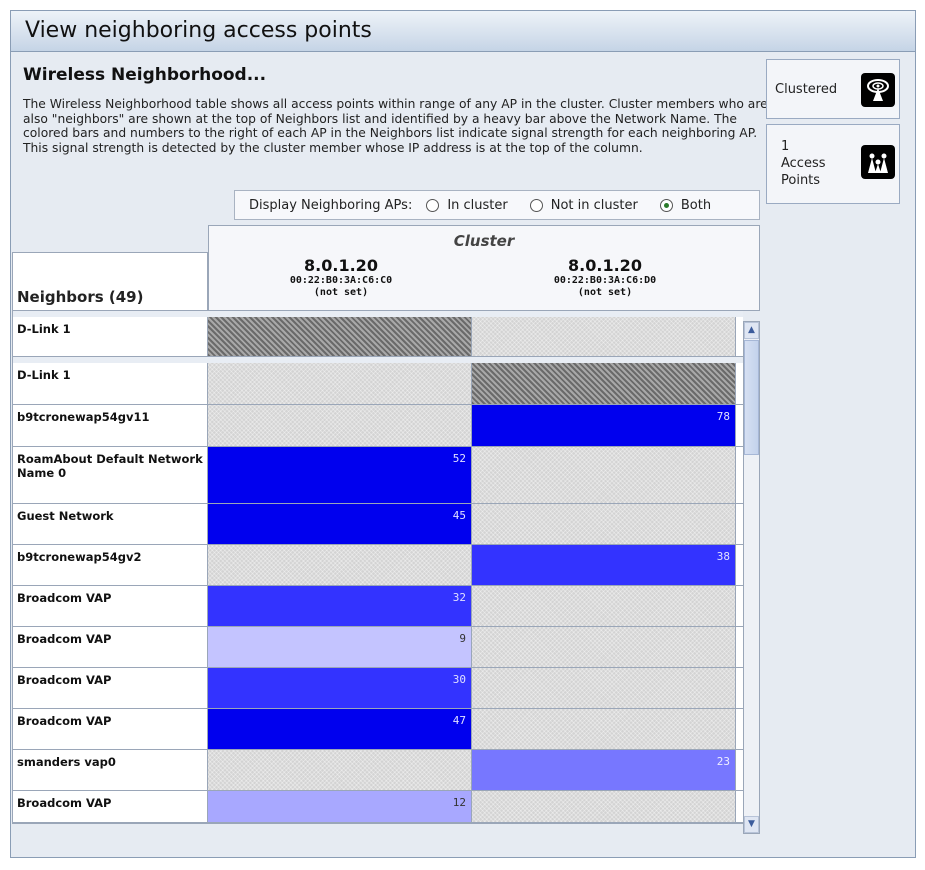 The height and width of the screenshot is (870, 925). I want to click on clustered-label: Clustered, so click(806, 89).